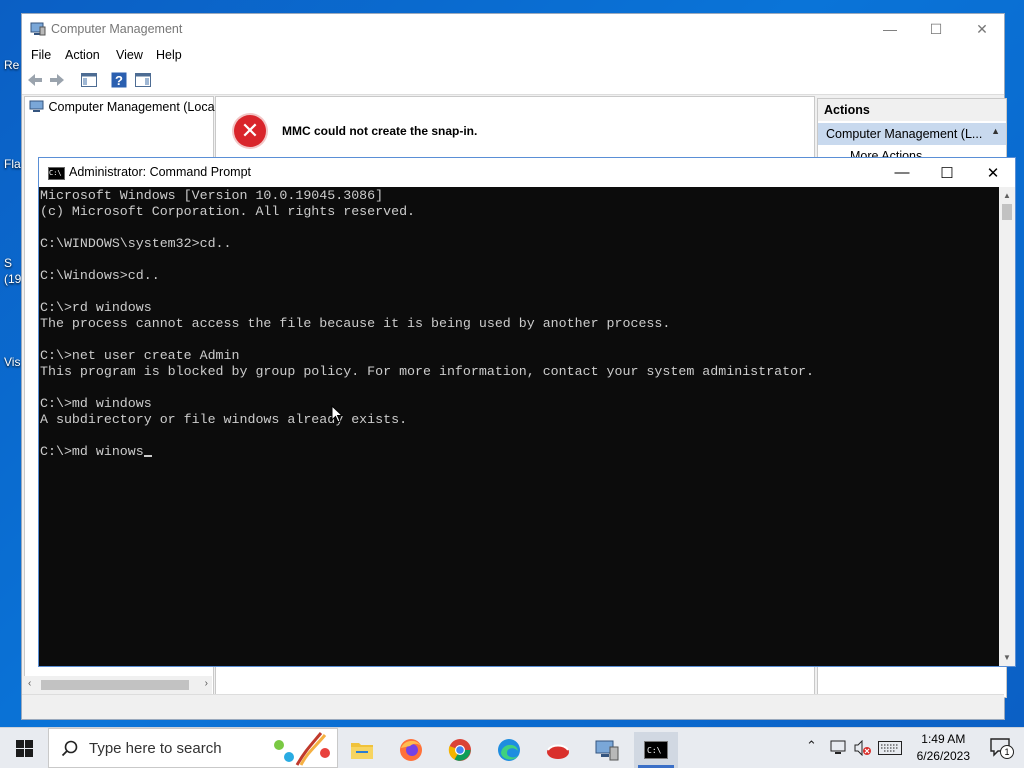 The image size is (1024, 768). Describe the element at coordinates (96, 403) in the screenshot. I see `console-line: C:\>md windows` at that location.